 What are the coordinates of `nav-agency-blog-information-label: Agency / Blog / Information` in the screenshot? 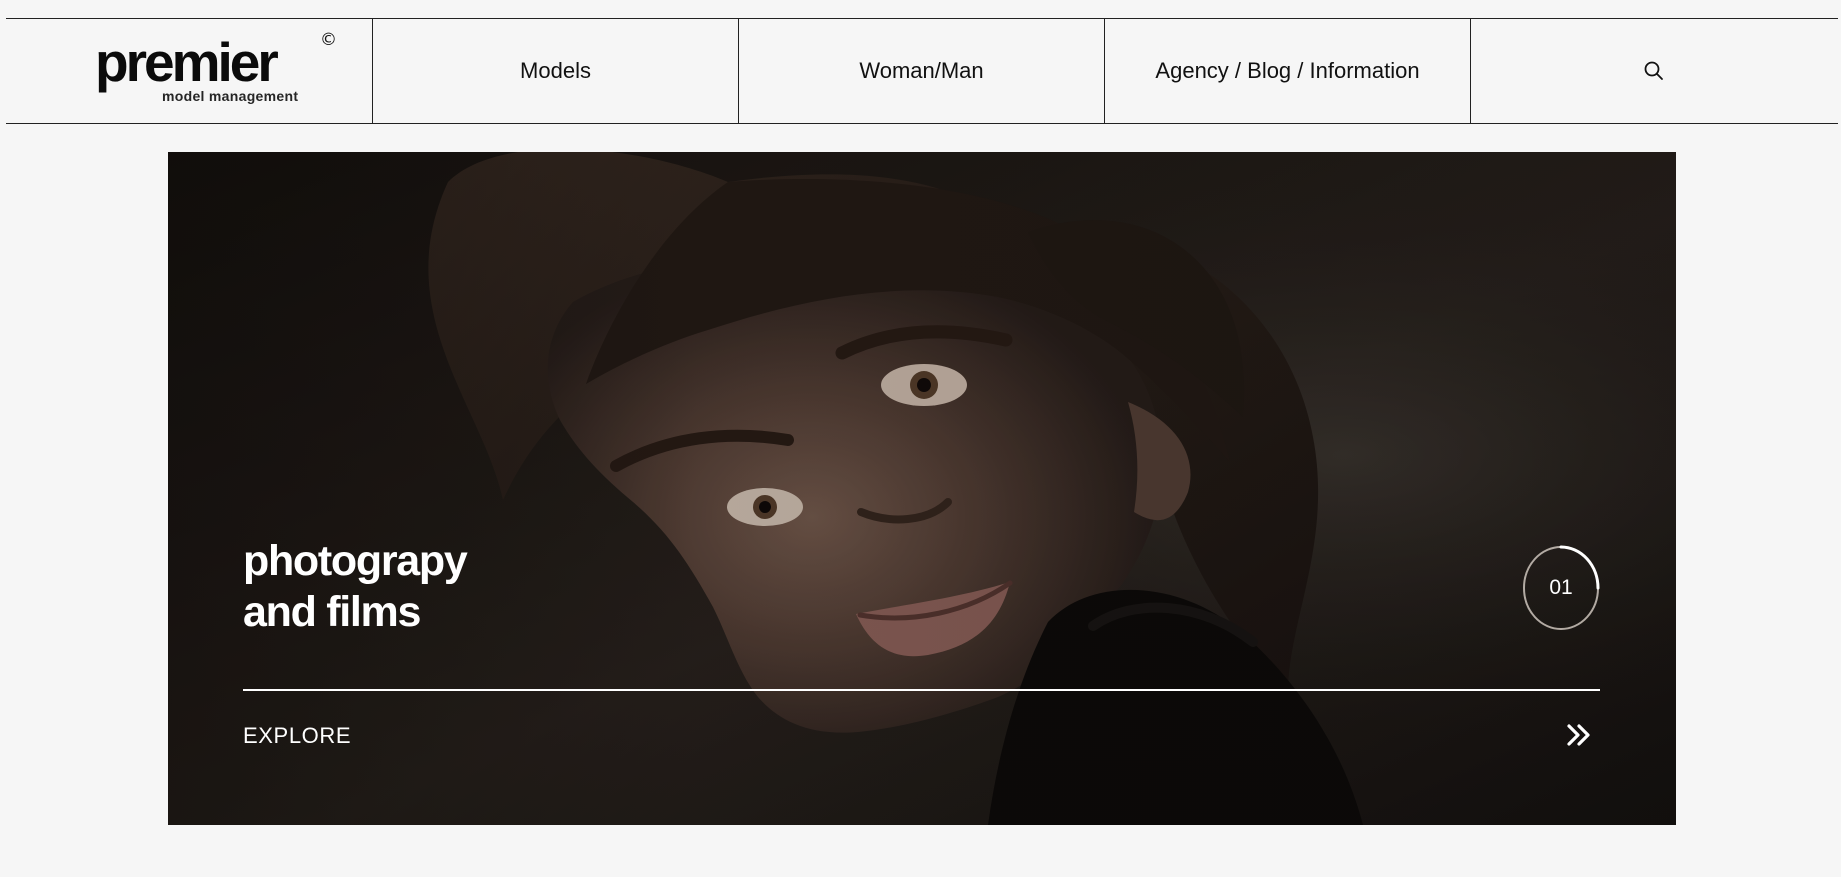 It's located at (1287, 70).